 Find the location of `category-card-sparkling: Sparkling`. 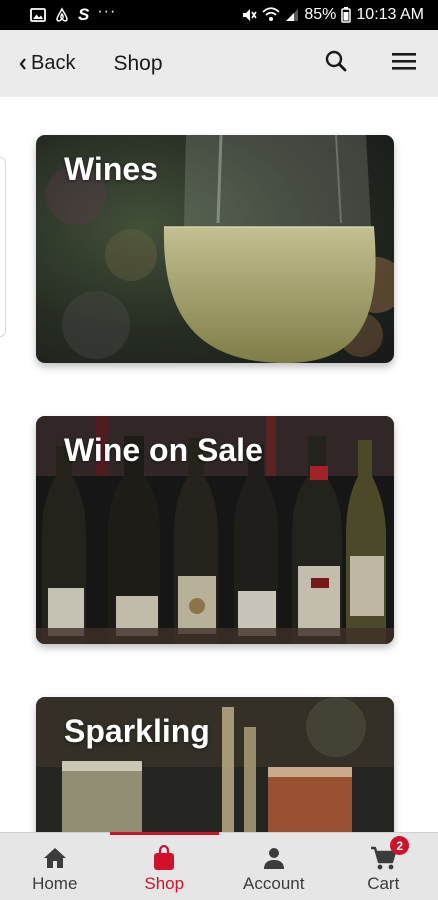

category-card-sparkling: Sparkling is located at coordinates (215, 764).